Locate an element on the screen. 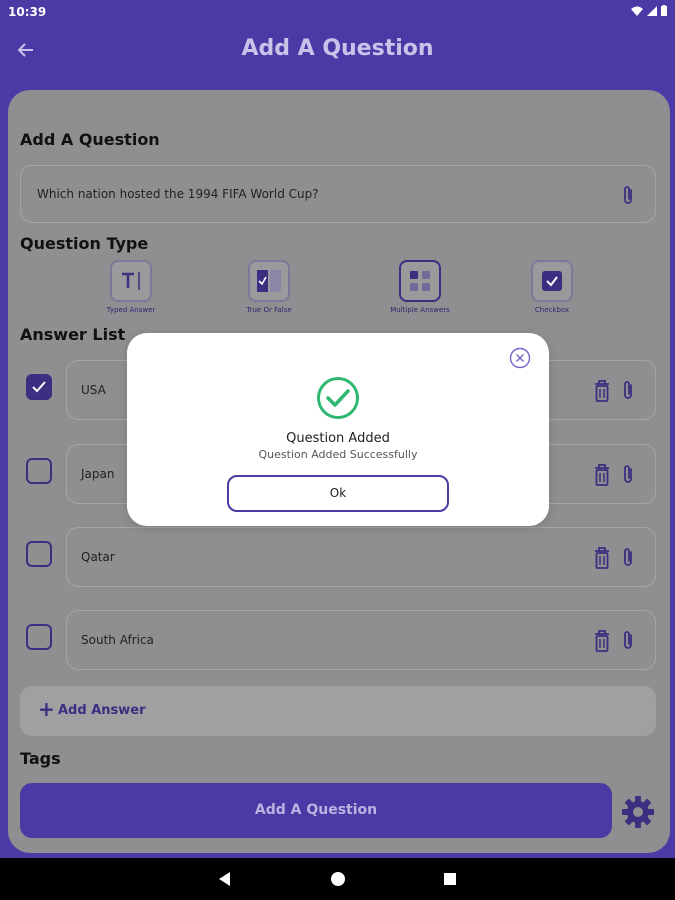  nav-home-icon is located at coordinates (338, 879).